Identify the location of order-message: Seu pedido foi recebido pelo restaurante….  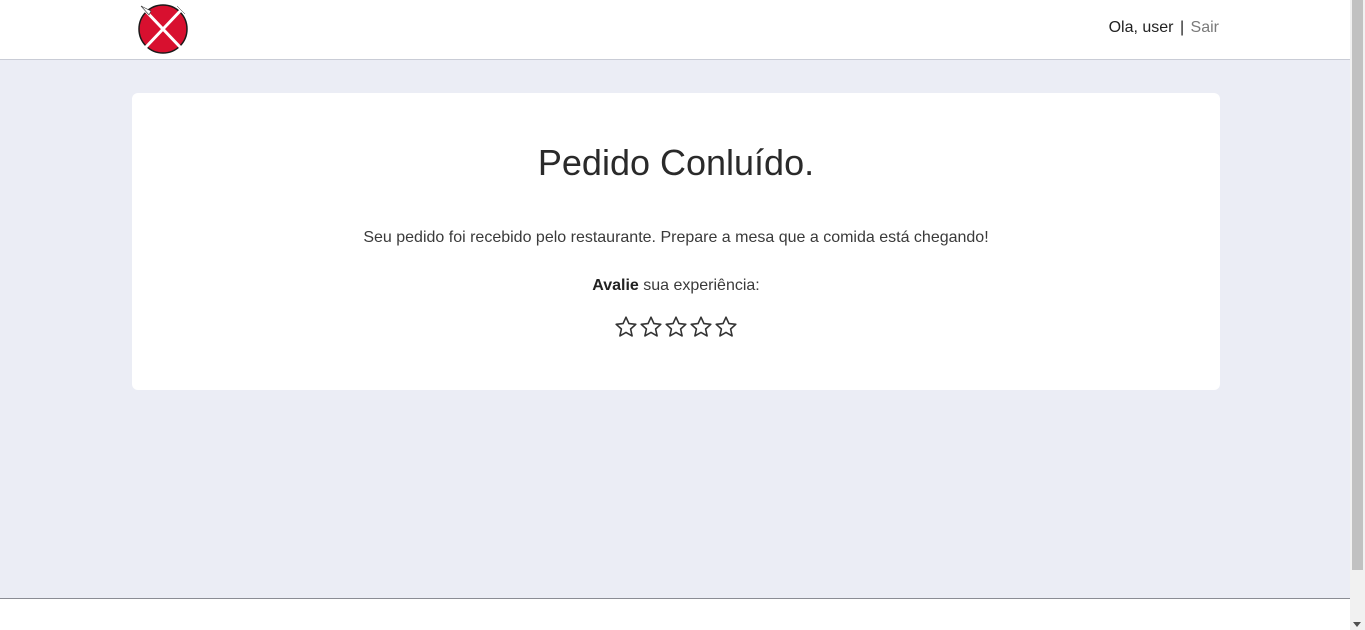
(676, 237).